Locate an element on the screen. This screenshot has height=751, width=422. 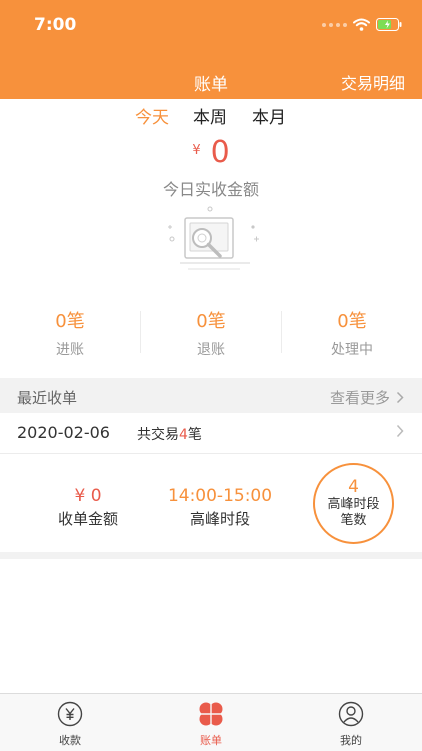
tab-this-week: 本周 is located at coordinates (210, 115).